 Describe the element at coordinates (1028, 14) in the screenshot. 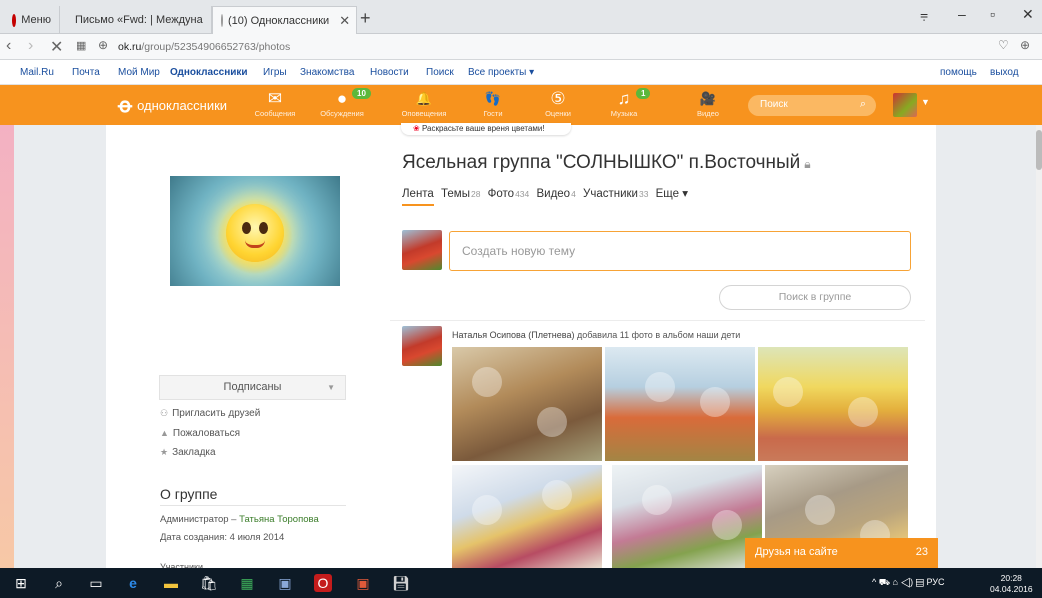

I see `window-close-button: ✕` at that location.